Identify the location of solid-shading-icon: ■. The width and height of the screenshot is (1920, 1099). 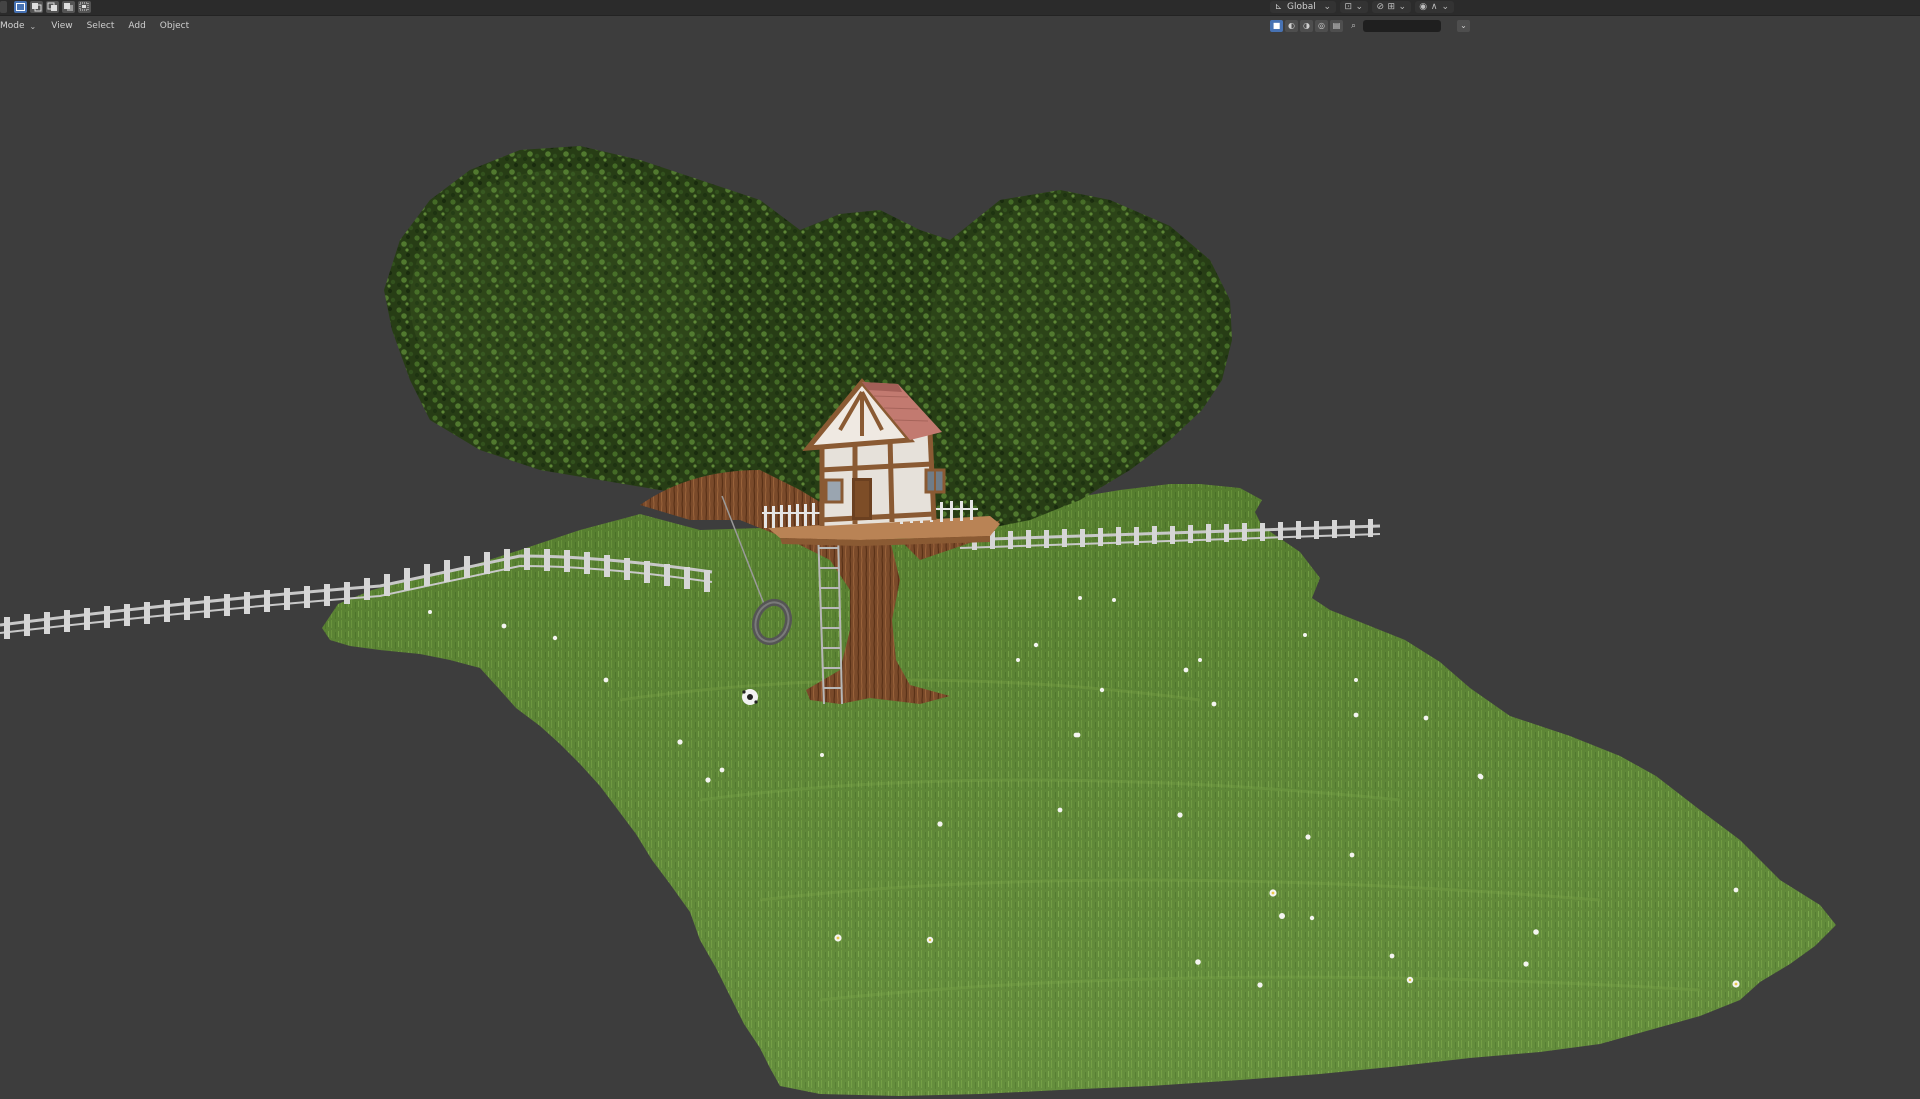
(1276, 26).